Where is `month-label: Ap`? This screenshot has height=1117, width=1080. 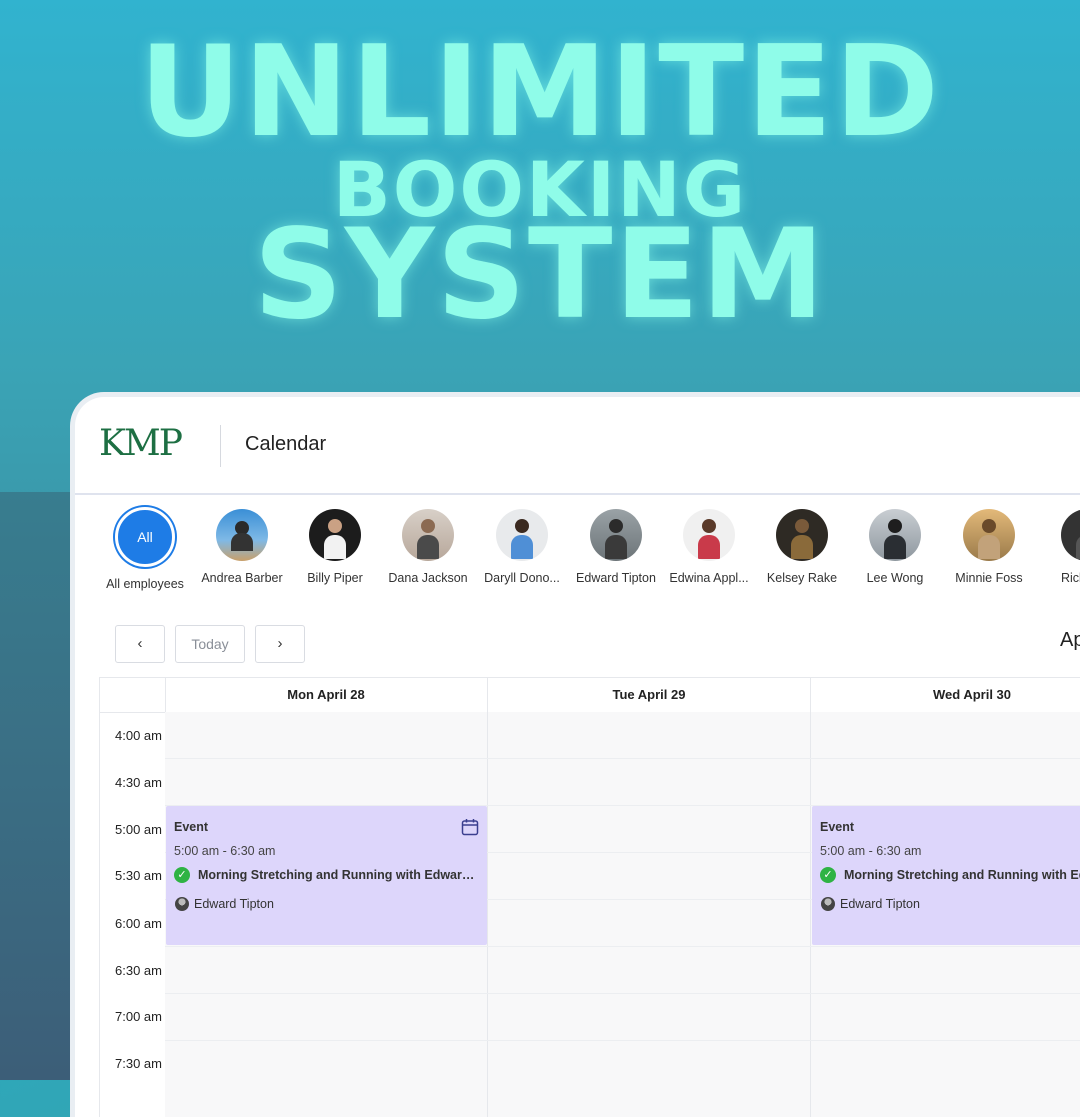
month-label: Ap is located at coordinates (1070, 640).